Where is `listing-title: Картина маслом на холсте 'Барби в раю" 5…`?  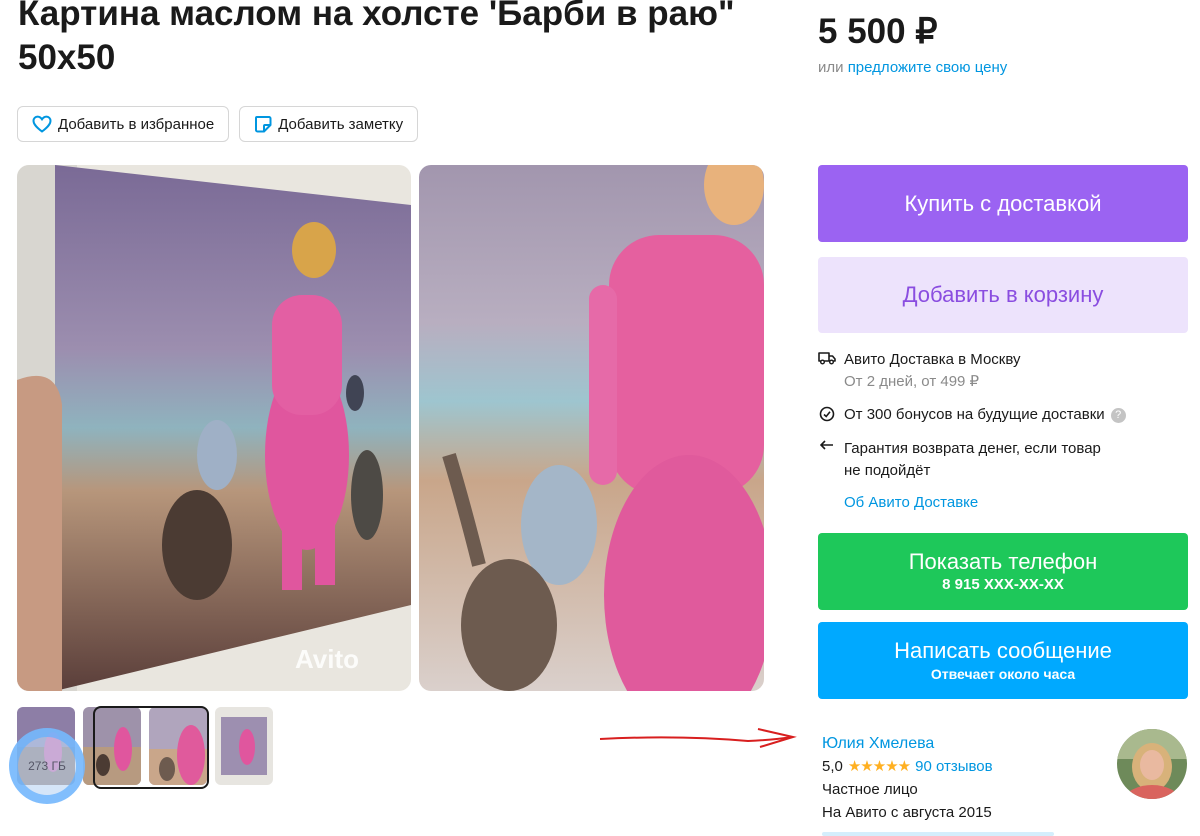 listing-title: Картина маслом на холсте 'Барби в раю" 5… is located at coordinates (376, 38).